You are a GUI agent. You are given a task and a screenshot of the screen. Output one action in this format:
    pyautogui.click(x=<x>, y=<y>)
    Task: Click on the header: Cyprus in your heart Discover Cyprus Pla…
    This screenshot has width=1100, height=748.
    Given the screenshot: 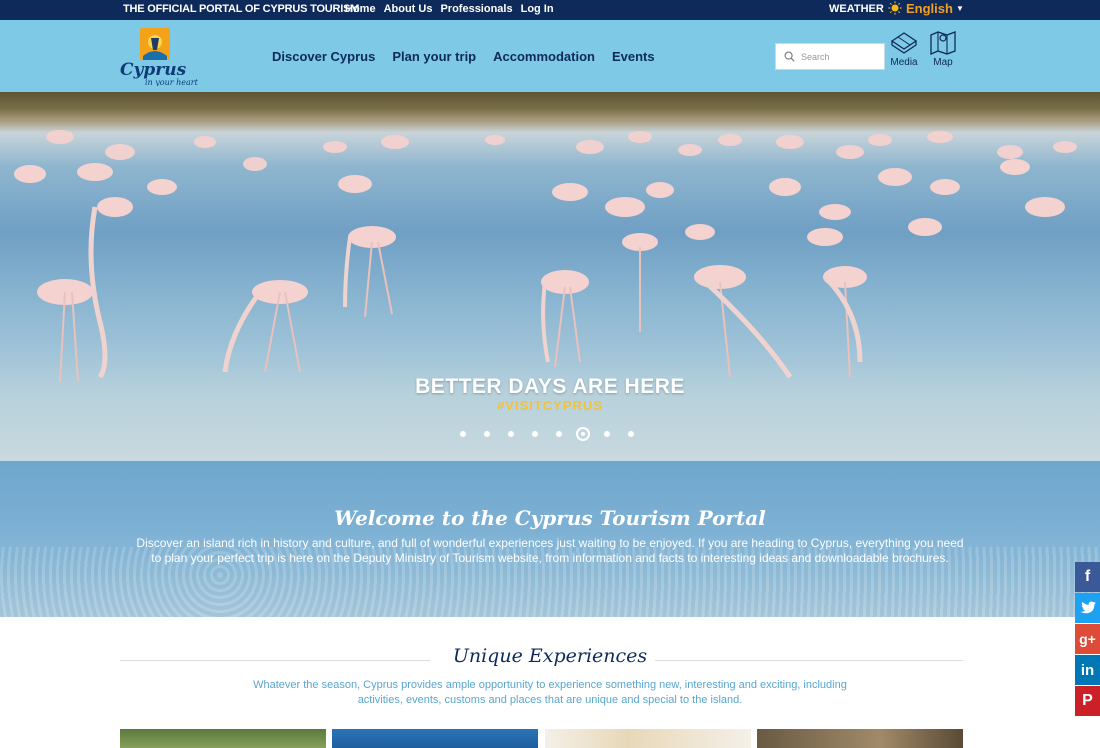 What is the action you would take?
    pyautogui.click(x=550, y=56)
    